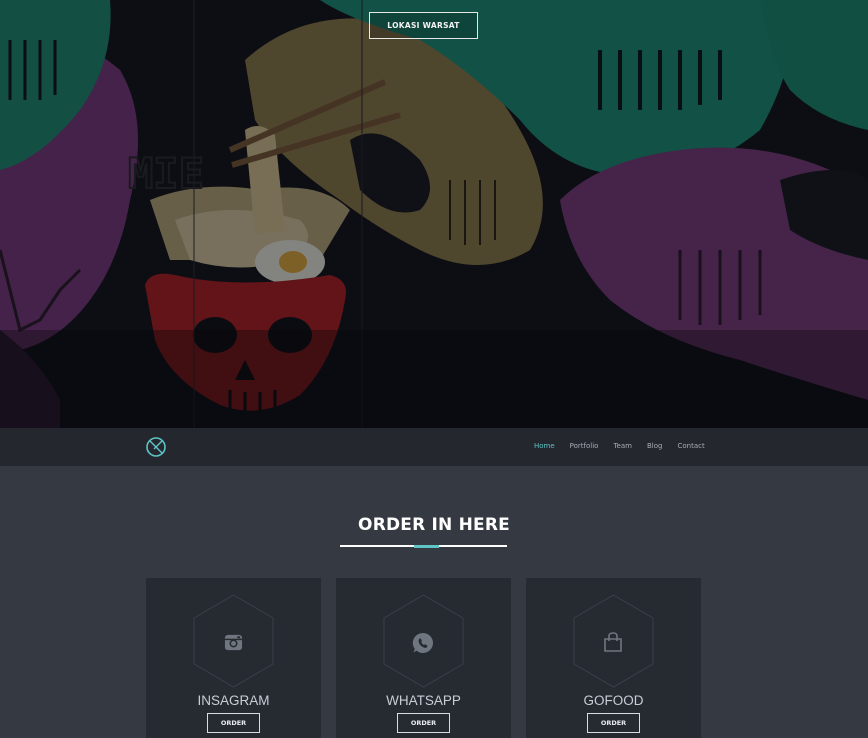 Image resolution: width=868 pixels, height=738 pixels. I want to click on shopping-bag-icon, so click(613, 642).